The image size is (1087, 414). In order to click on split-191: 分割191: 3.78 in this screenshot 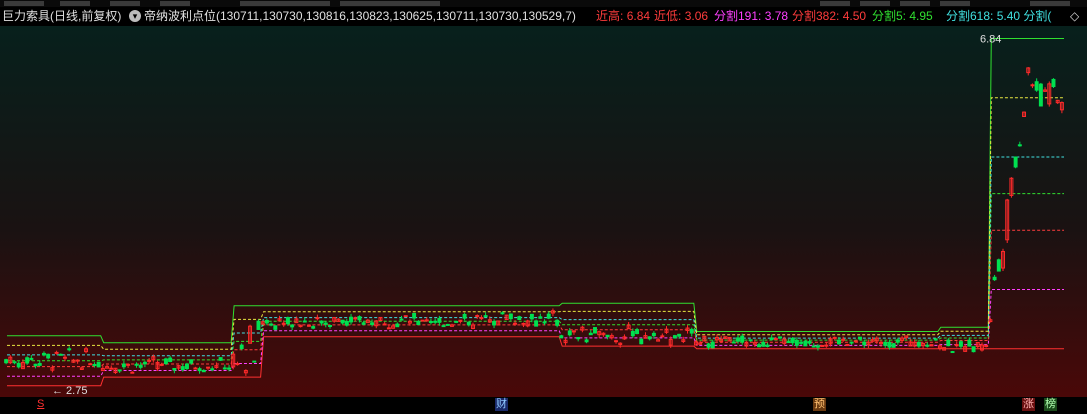, I will do `click(751, 16)`.